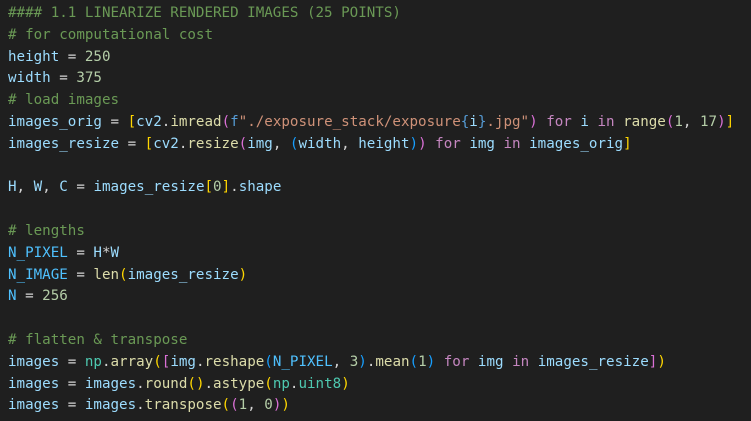  What do you see at coordinates (627, 143) in the screenshot?
I see `code-token: ]` at bounding box center [627, 143].